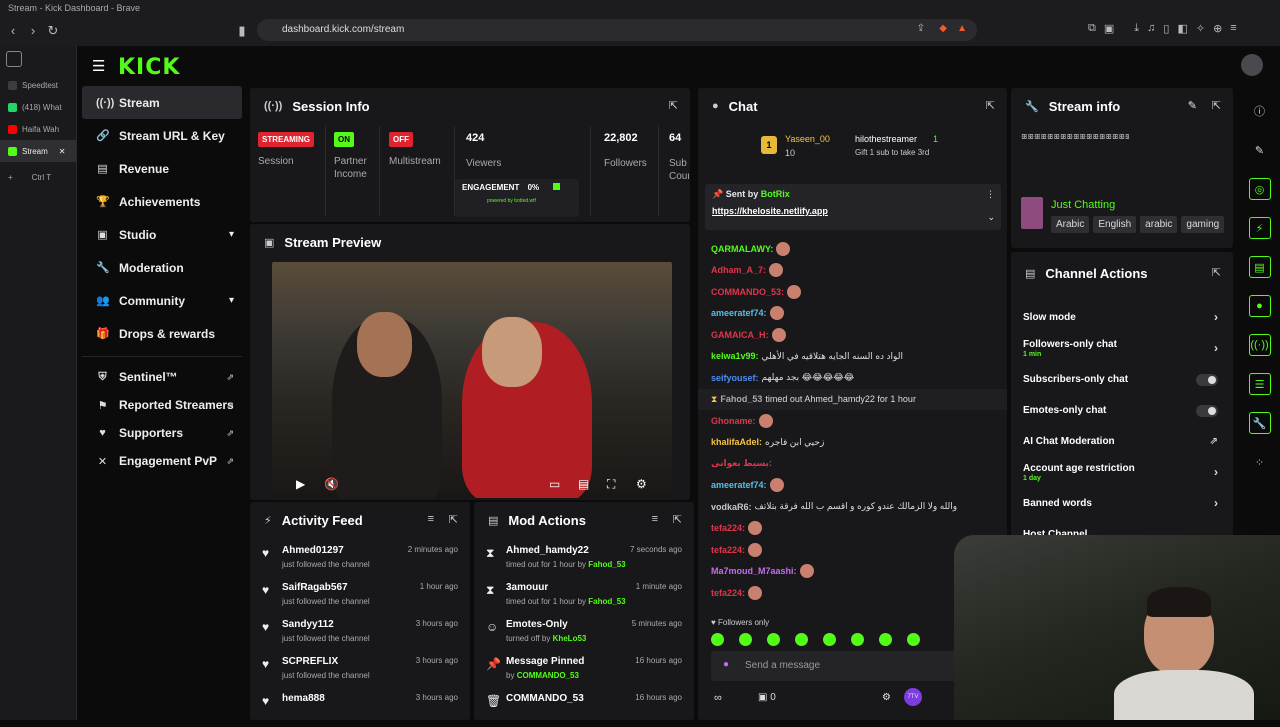 The image size is (1280, 727). I want to click on forward-icon: ›, so click(33, 30).